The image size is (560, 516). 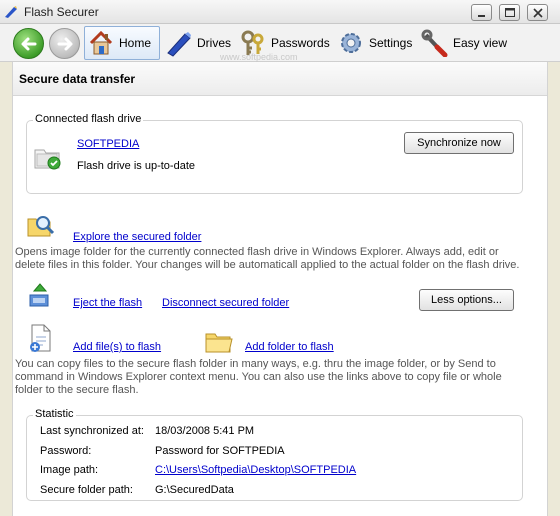 I want to click on stat-label: Secure folder path:, so click(x=86, y=490).